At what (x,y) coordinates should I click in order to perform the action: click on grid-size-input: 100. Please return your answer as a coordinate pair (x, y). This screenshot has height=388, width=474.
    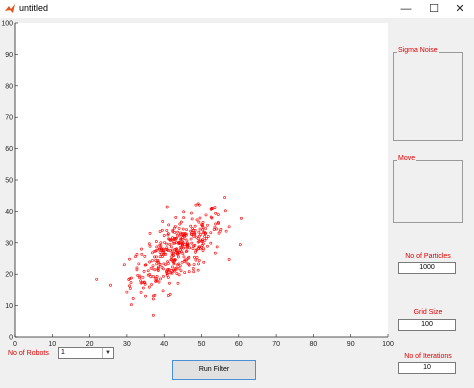
    Looking at the image, I should click on (427, 325).